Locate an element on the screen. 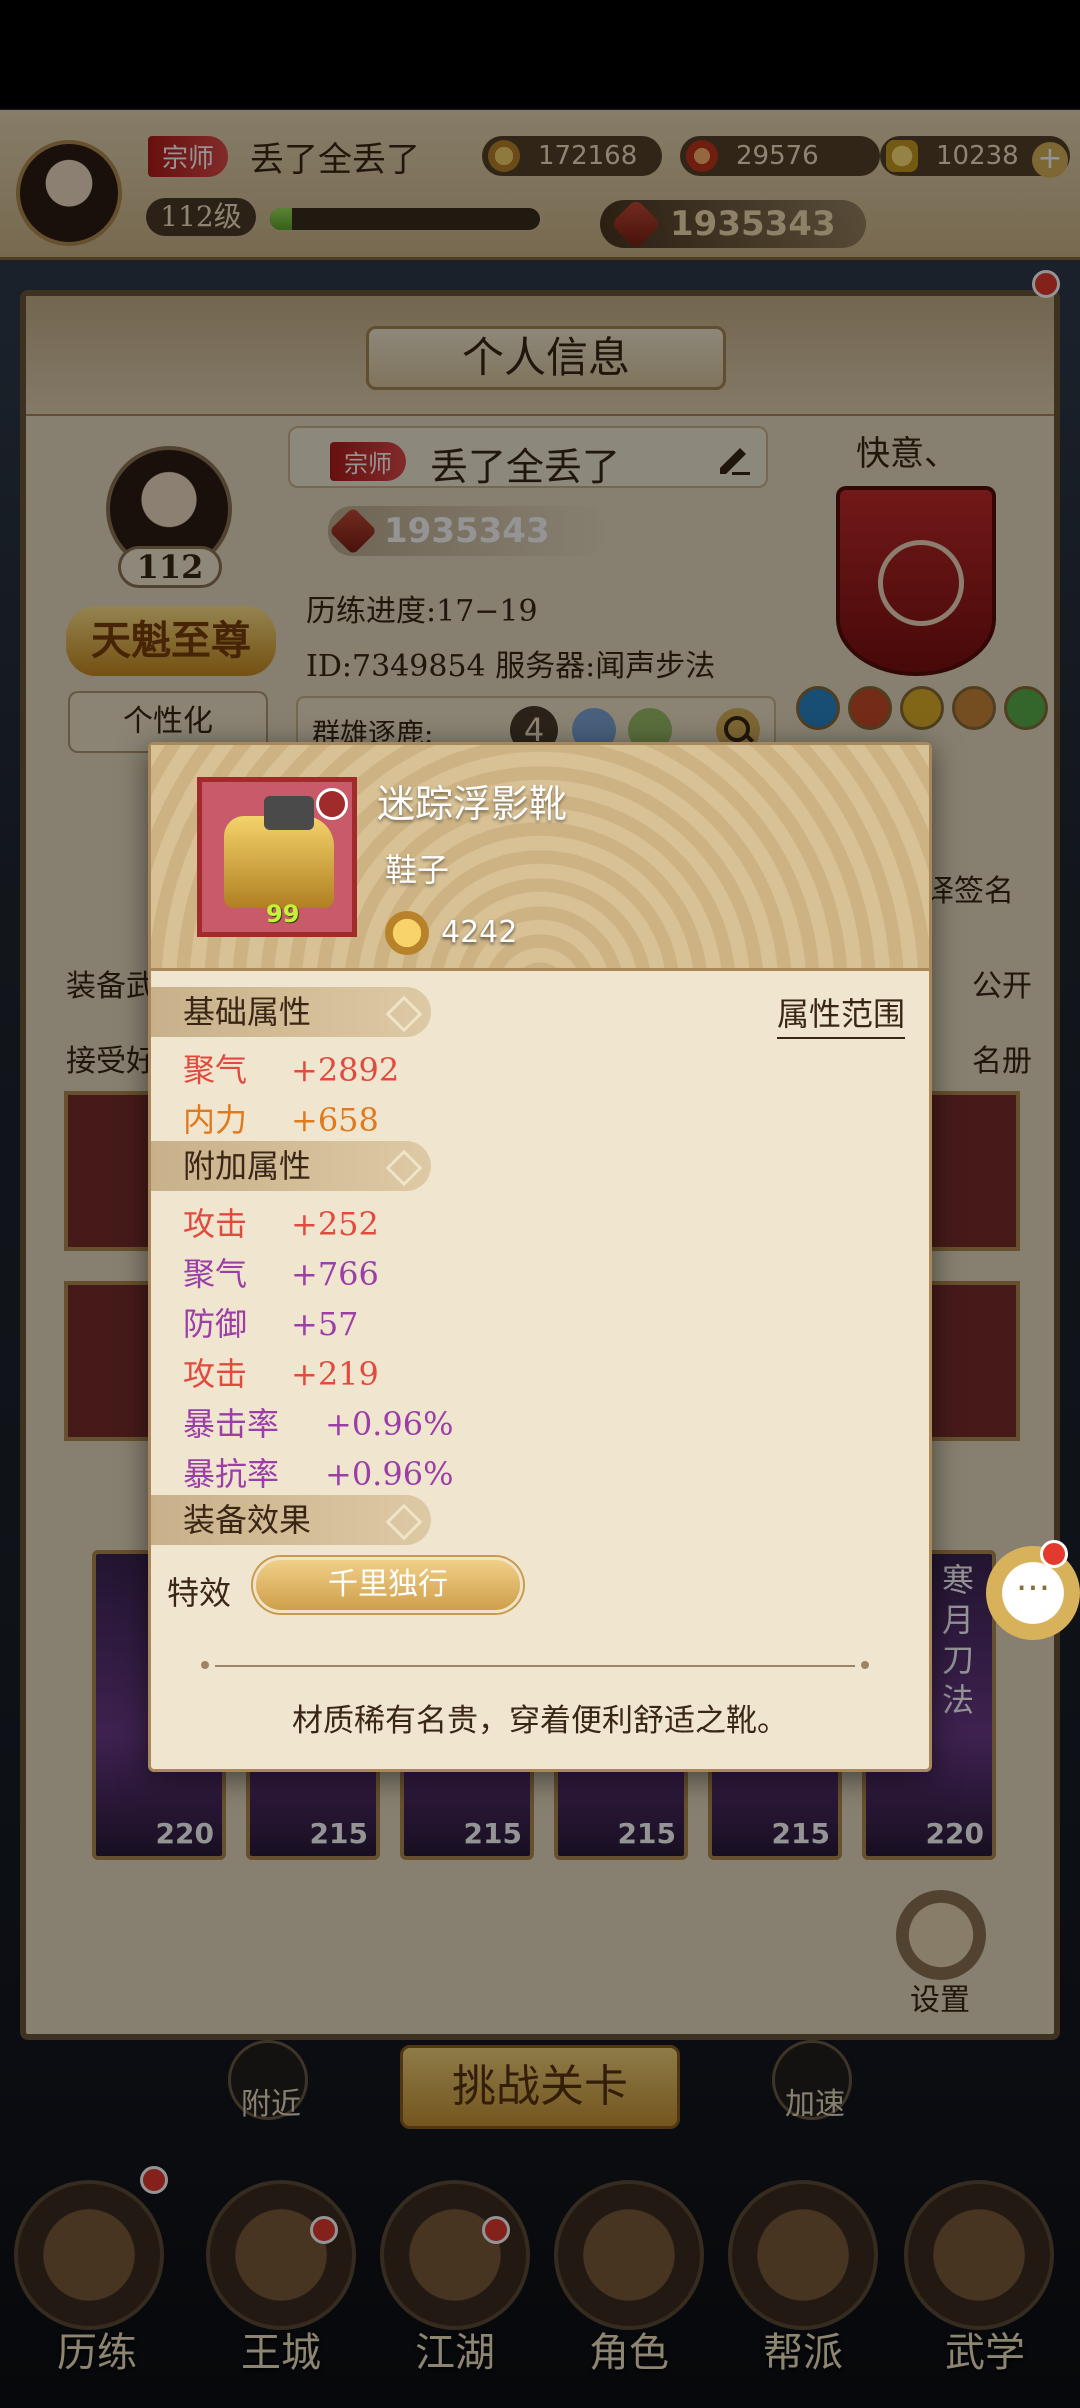 This screenshot has height=2408, width=1080. attr-row: 攻击 +252 is located at coordinates (281, 1224).